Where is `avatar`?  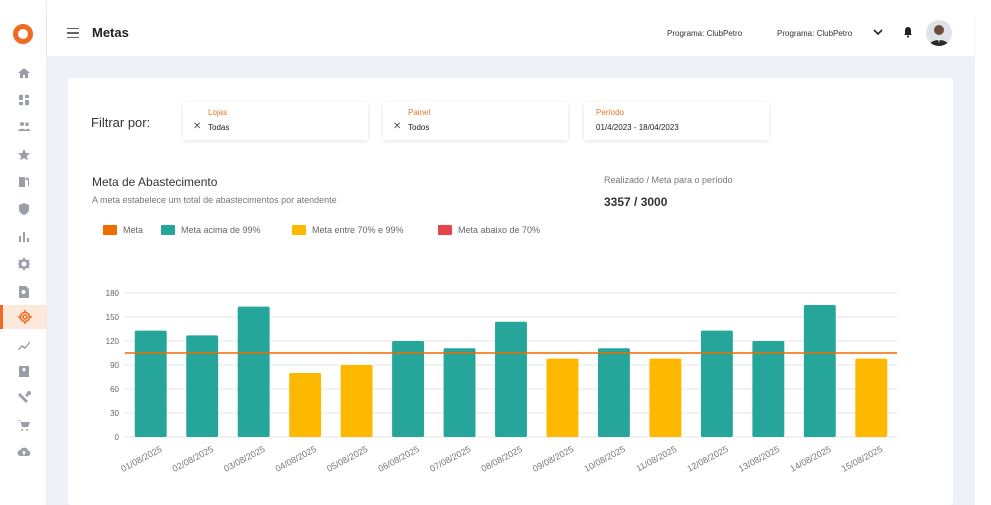
avatar is located at coordinates (939, 33).